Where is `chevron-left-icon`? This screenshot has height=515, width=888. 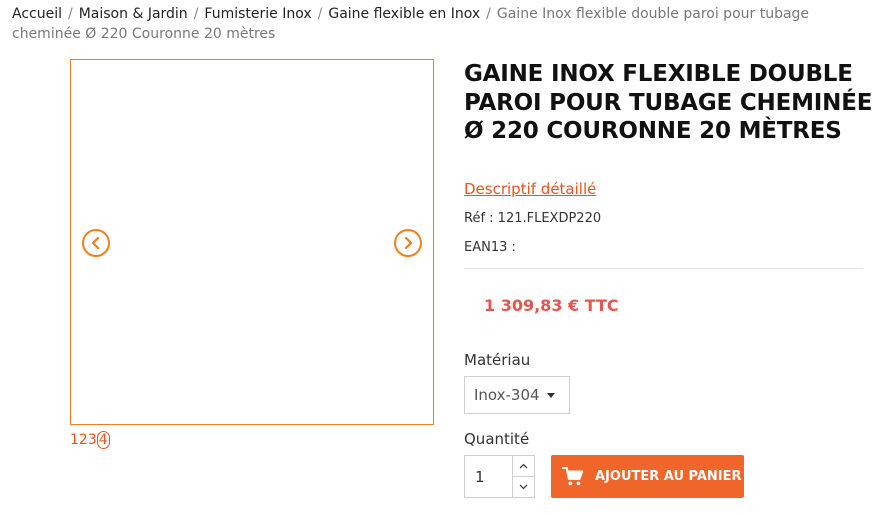
chevron-left-icon is located at coordinates (95, 243).